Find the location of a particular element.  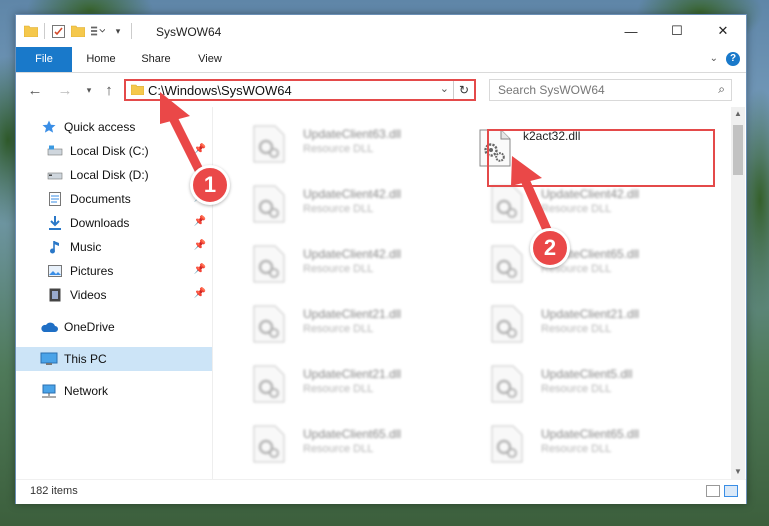

step-2-badge: 2 is located at coordinates (550, 248).